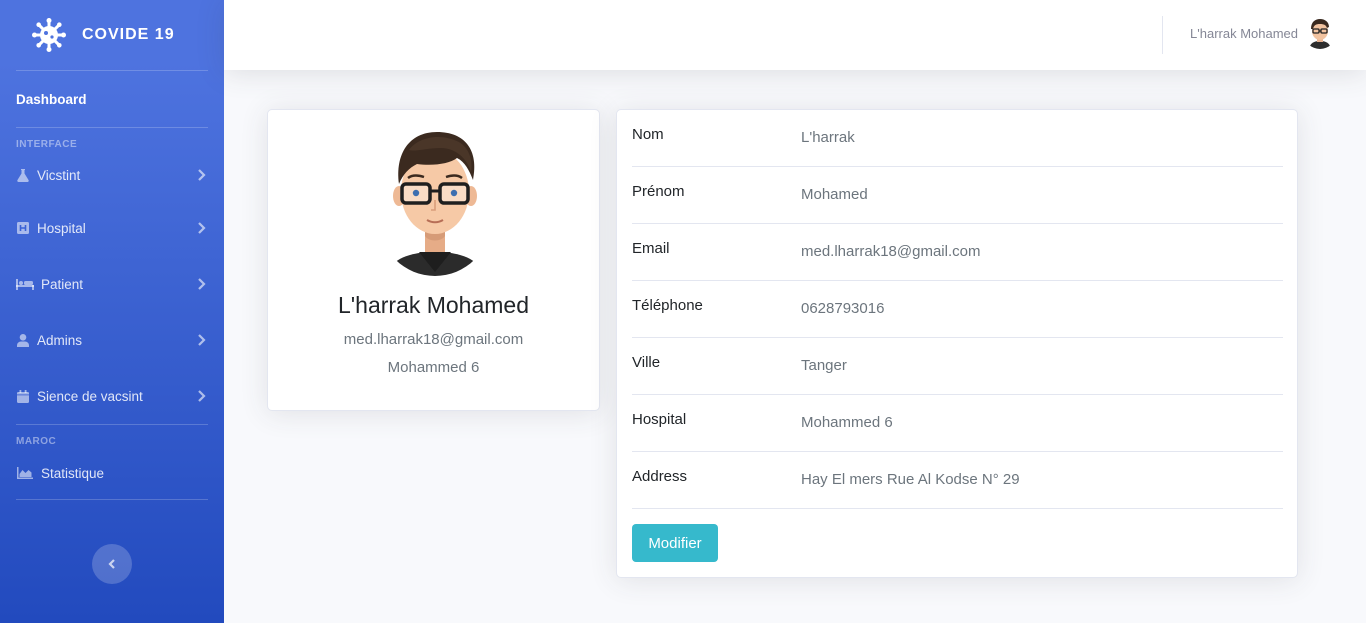  Describe the element at coordinates (61, 228) in the screenshot. I see `sidebar-item-label: Hospital` at that location.